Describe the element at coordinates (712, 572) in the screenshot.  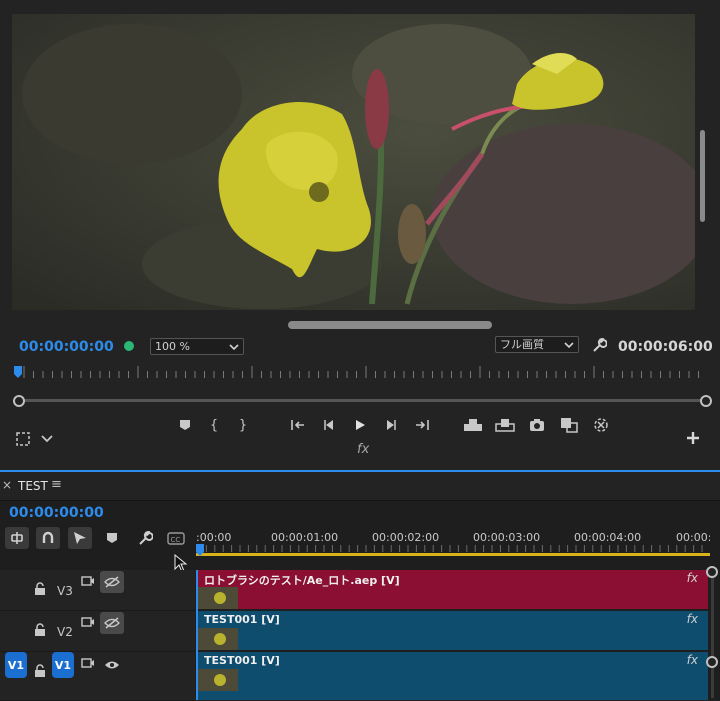
I see `timeline-scroll-handle-top` at that location.